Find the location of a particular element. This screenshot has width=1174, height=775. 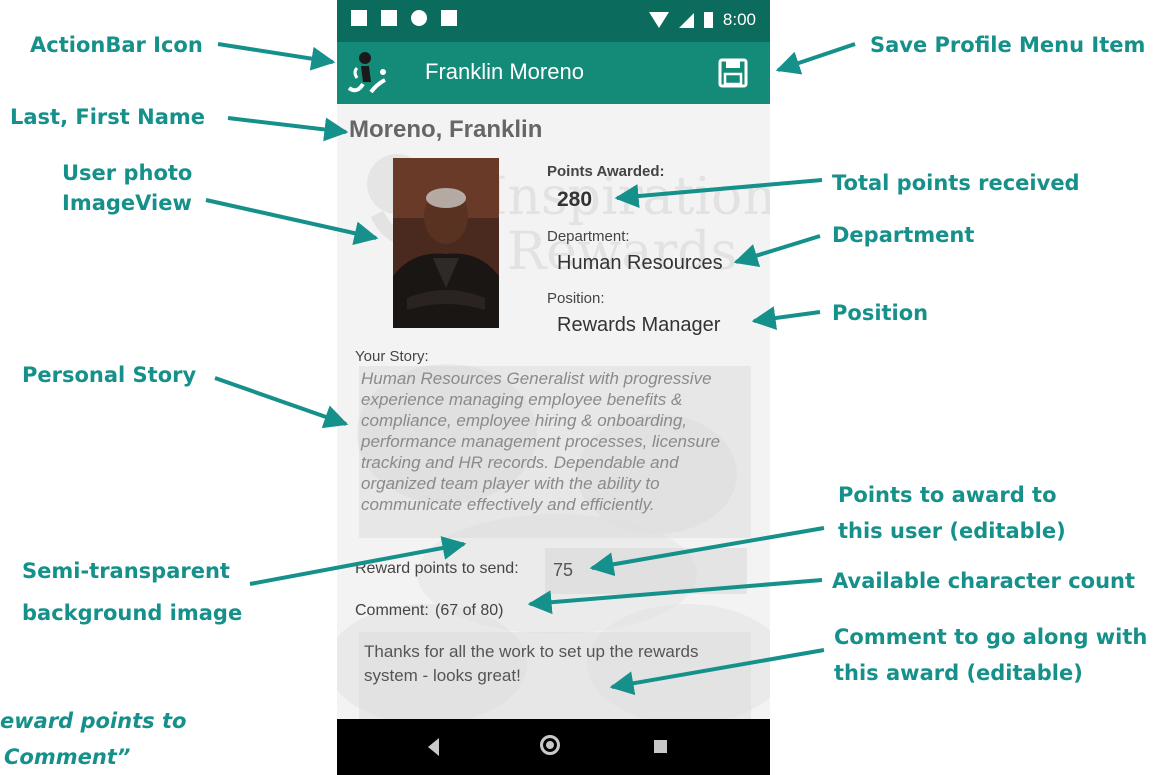

position-value: Rewards Manager is located at coordinates (639, 325).